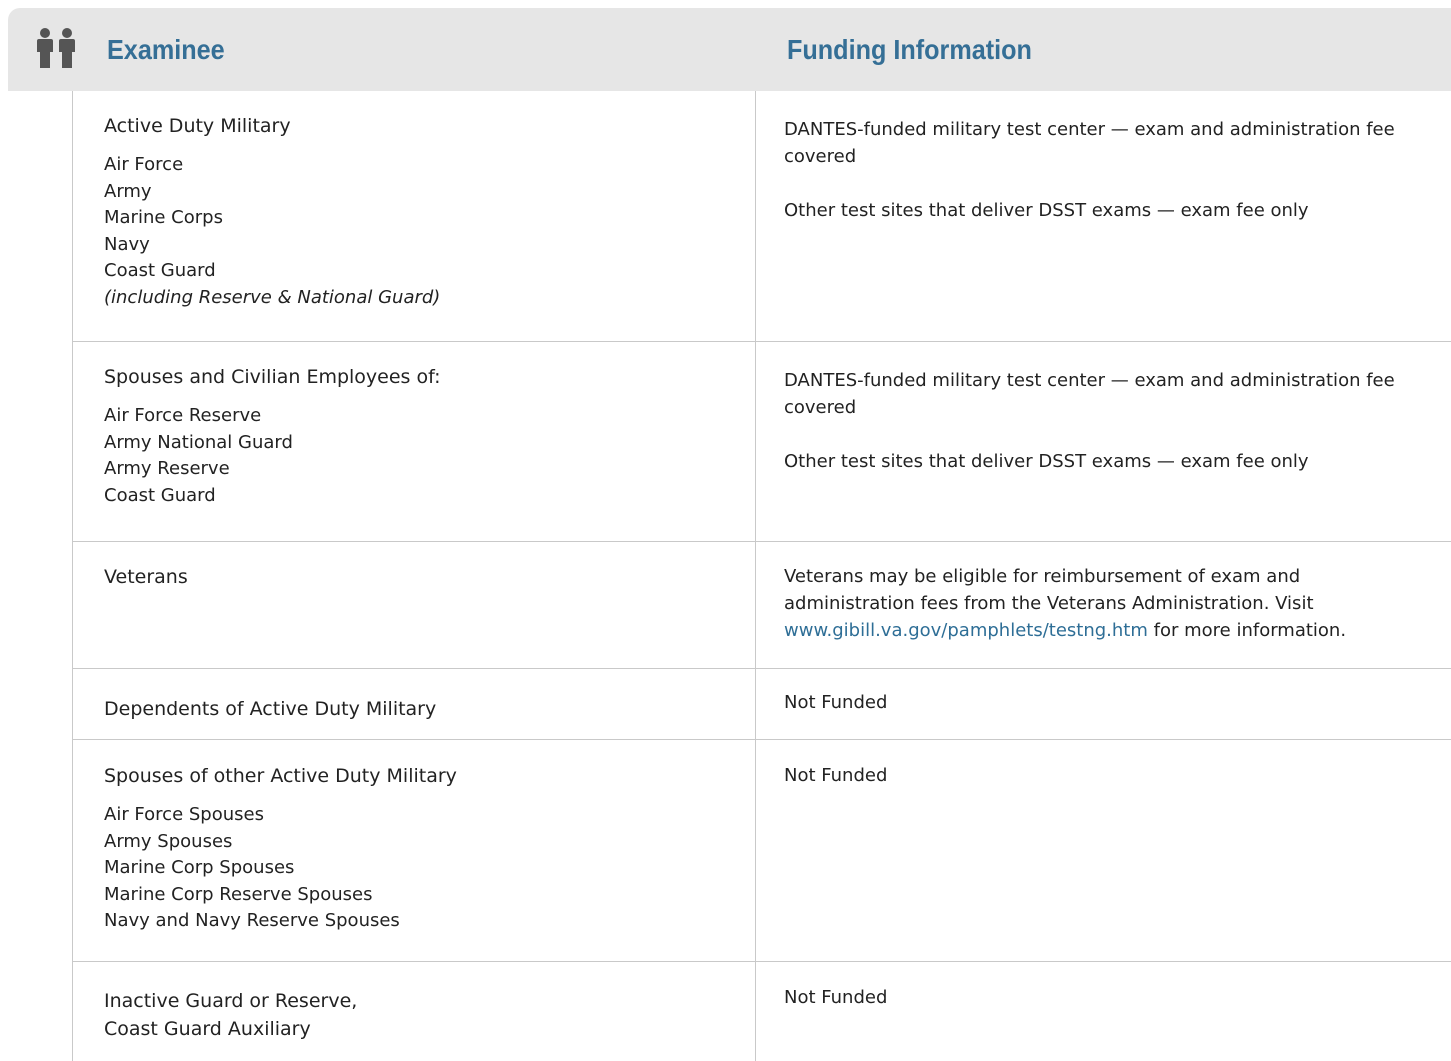 The image size is (1451, 1061). Describe the element at coordinates (272, 297) in the screenshot. I see `row-note: (including Reserve & National Guard)` at that location.